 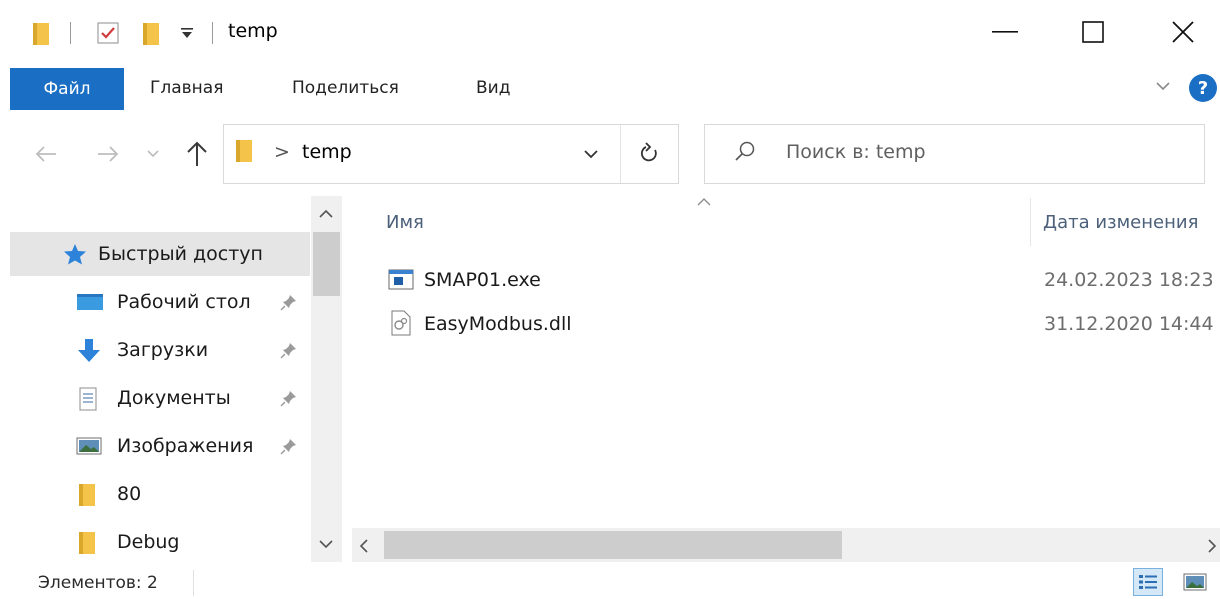 I want to click on forward-button, so click(x=108, y=154).